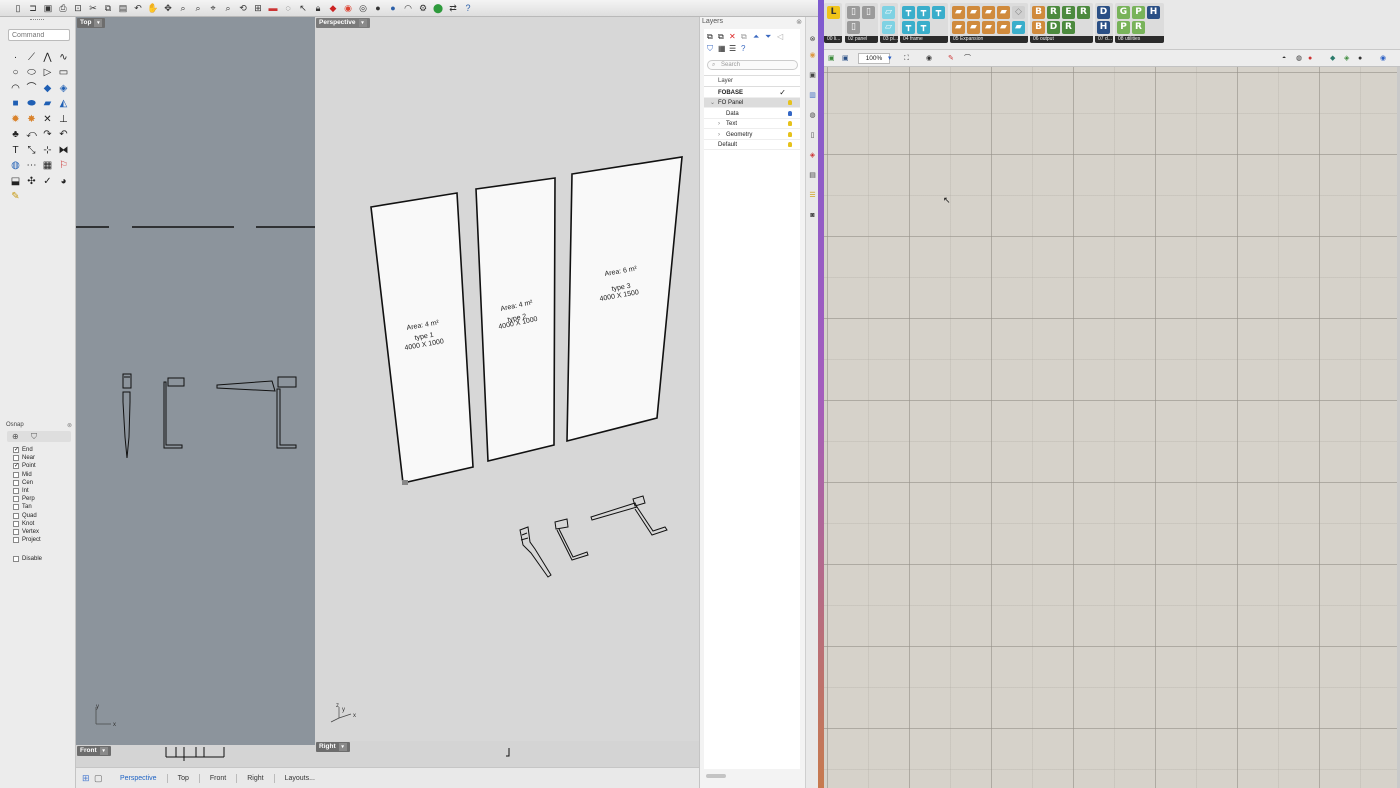 The image size is (1400, 788). Describe the element at coordinates (1123, 12) in the screenshot. I see `component-icon: G` at that location.